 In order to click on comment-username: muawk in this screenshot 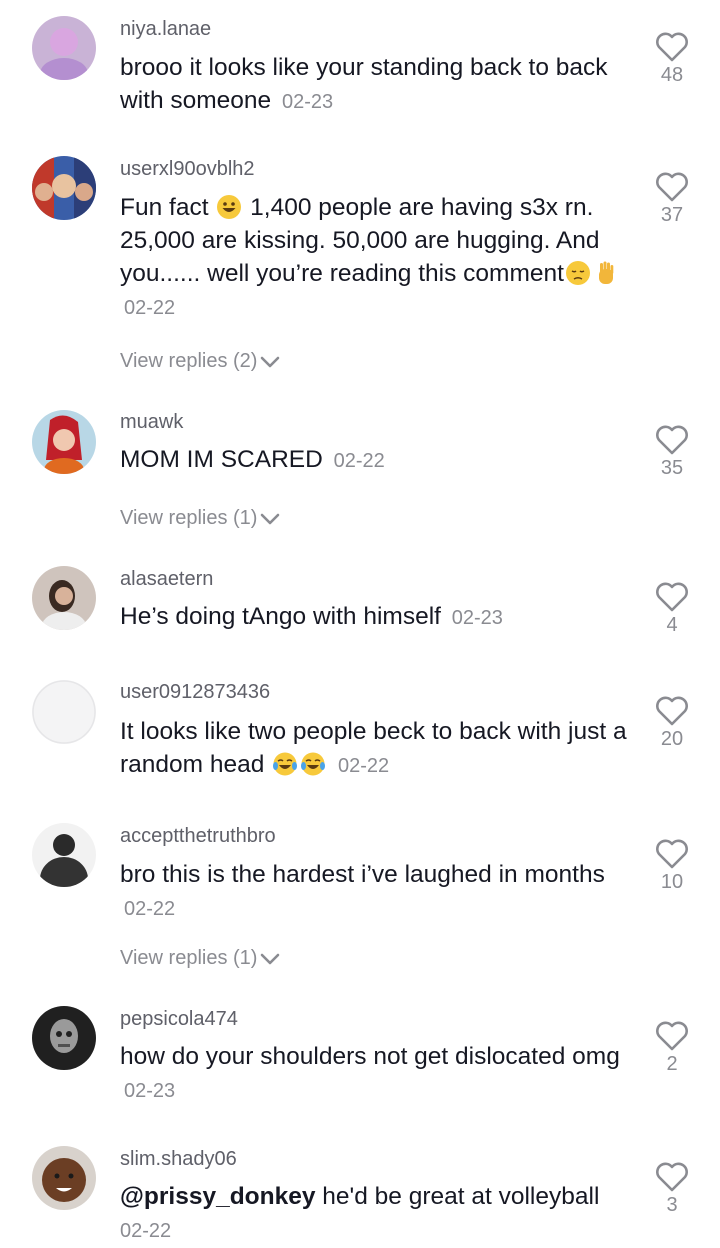, I will do `click(151, 422)`.